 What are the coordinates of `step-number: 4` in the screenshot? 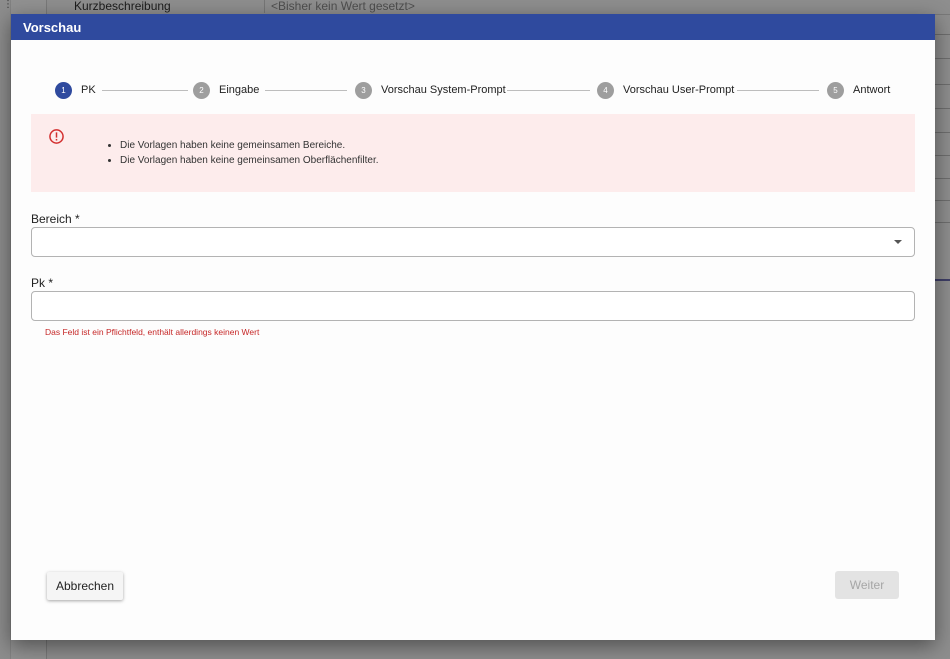 It's located at (605, 90).